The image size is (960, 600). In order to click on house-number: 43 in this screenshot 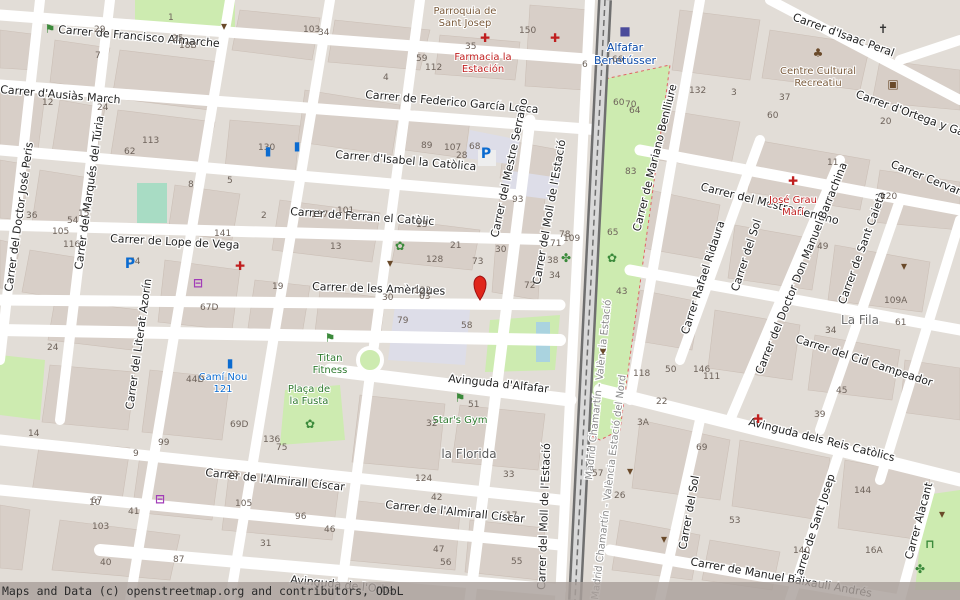, I will do `click(621, 292)`.